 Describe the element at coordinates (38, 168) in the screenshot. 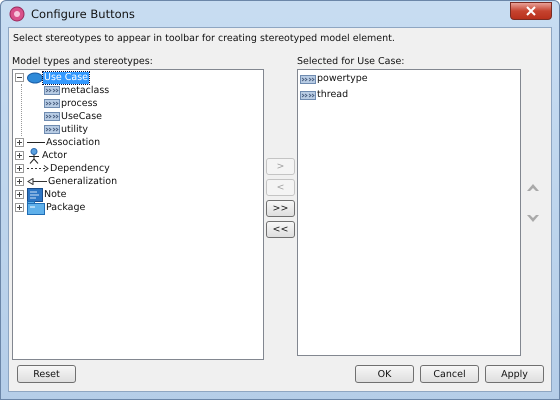

I see `dashed-arrow-icon` at that location.